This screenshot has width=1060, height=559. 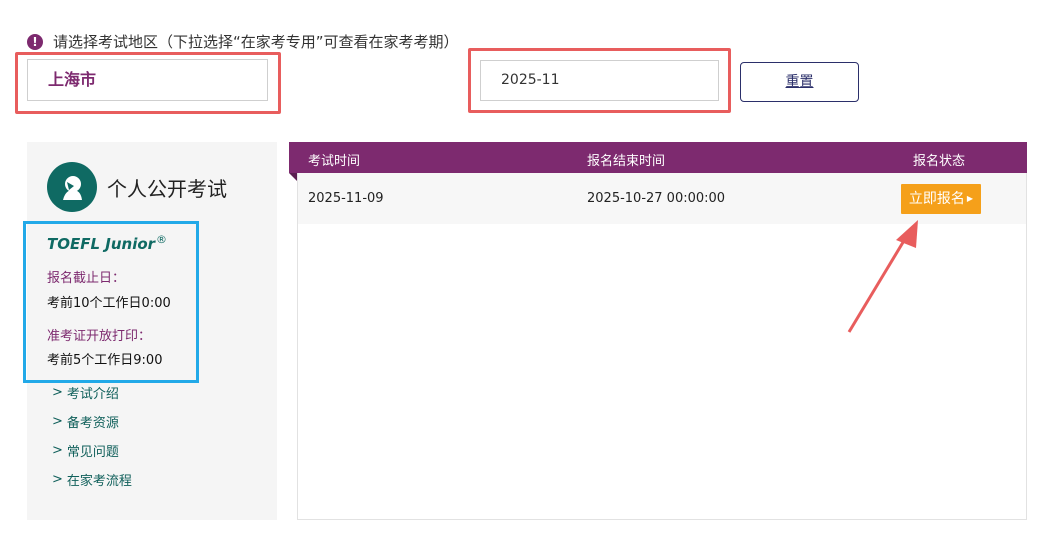 I want to click on exclamation-circle-icon: !, so click(x=35, y=41).